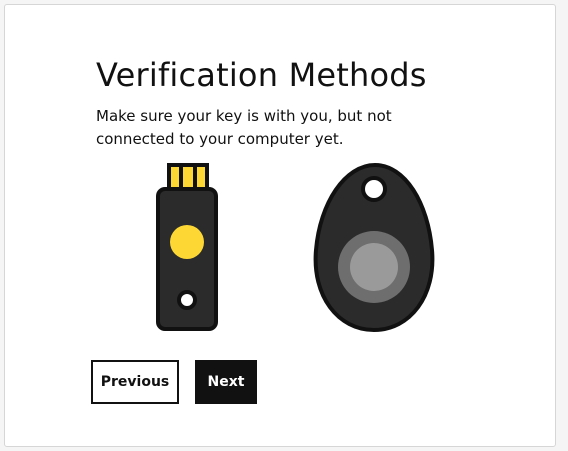  I want to click on previous-button: Previous, so click(135, 382).